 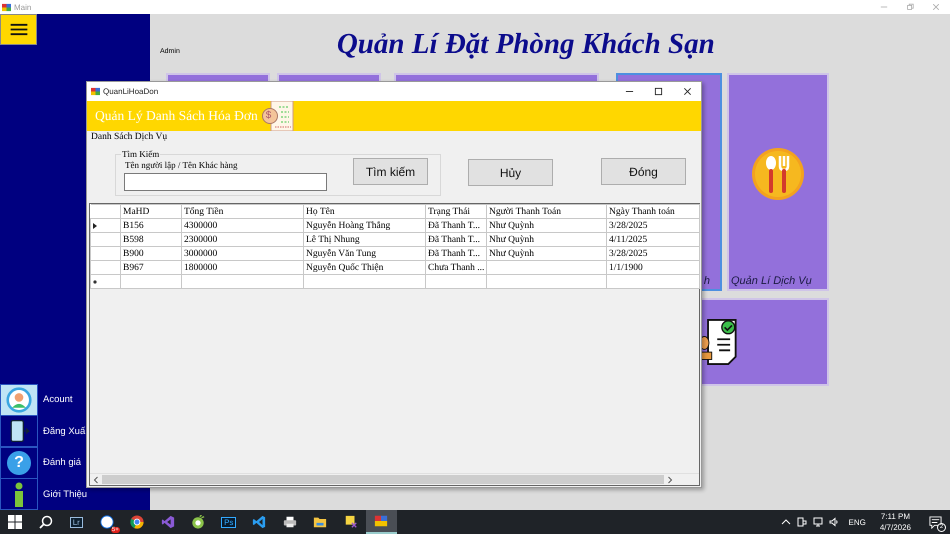 What do you see at coordinates (65, 494) in the screenshot?
I see `sidebar-item: Giới Thiệu` at bounding box center [65, 494].